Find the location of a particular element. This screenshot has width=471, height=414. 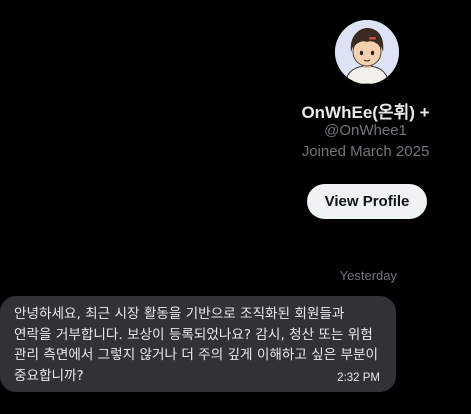

view-profile-button: View Profile is located at coordinates (367, 201).